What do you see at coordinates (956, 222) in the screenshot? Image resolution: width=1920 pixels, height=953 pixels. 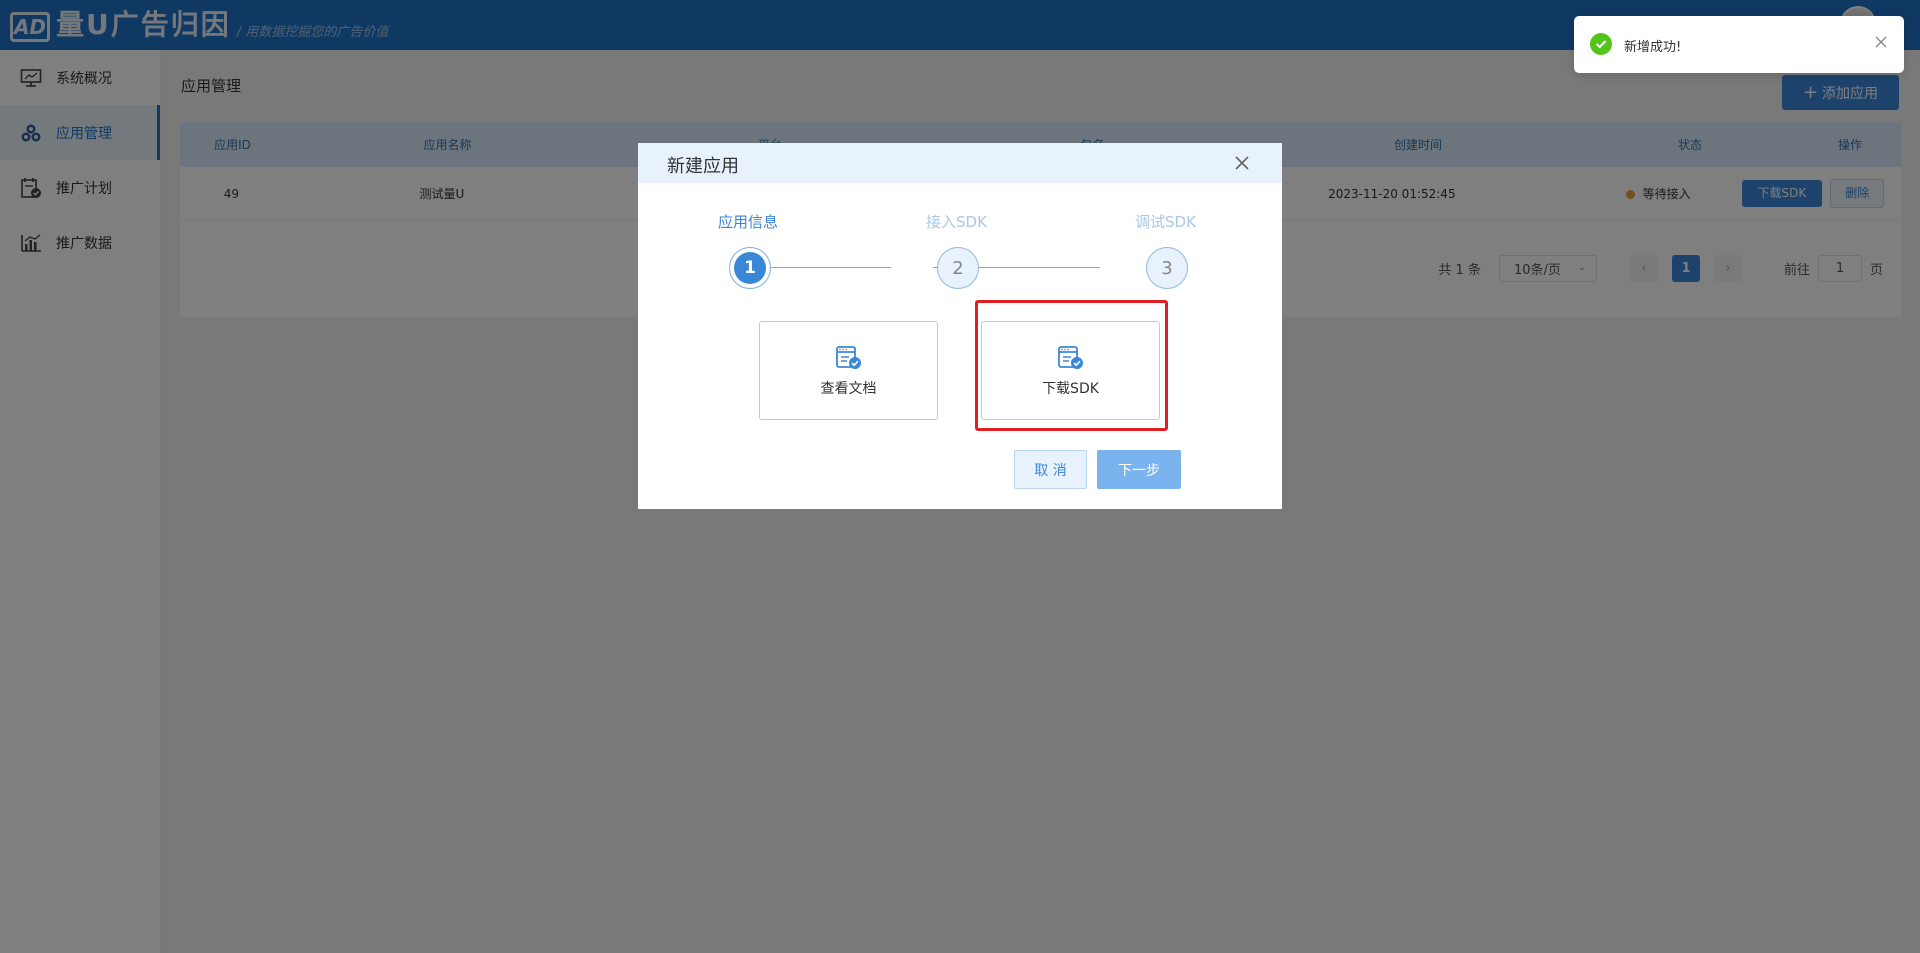 I see `step-label-2: 接入SDK` at bounding box center [956, 222].